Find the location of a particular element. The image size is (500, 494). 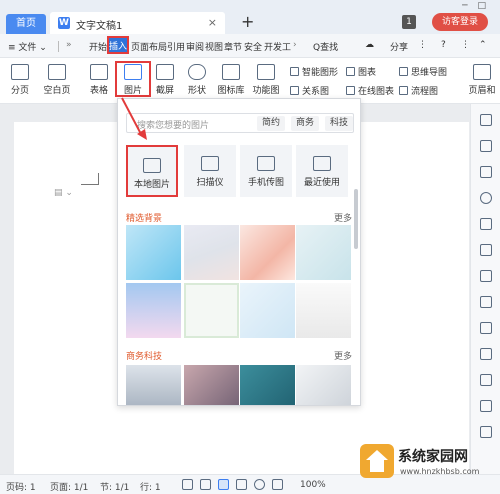

local-picture-tile: 本地图片 is located at coordinates (152, 171).